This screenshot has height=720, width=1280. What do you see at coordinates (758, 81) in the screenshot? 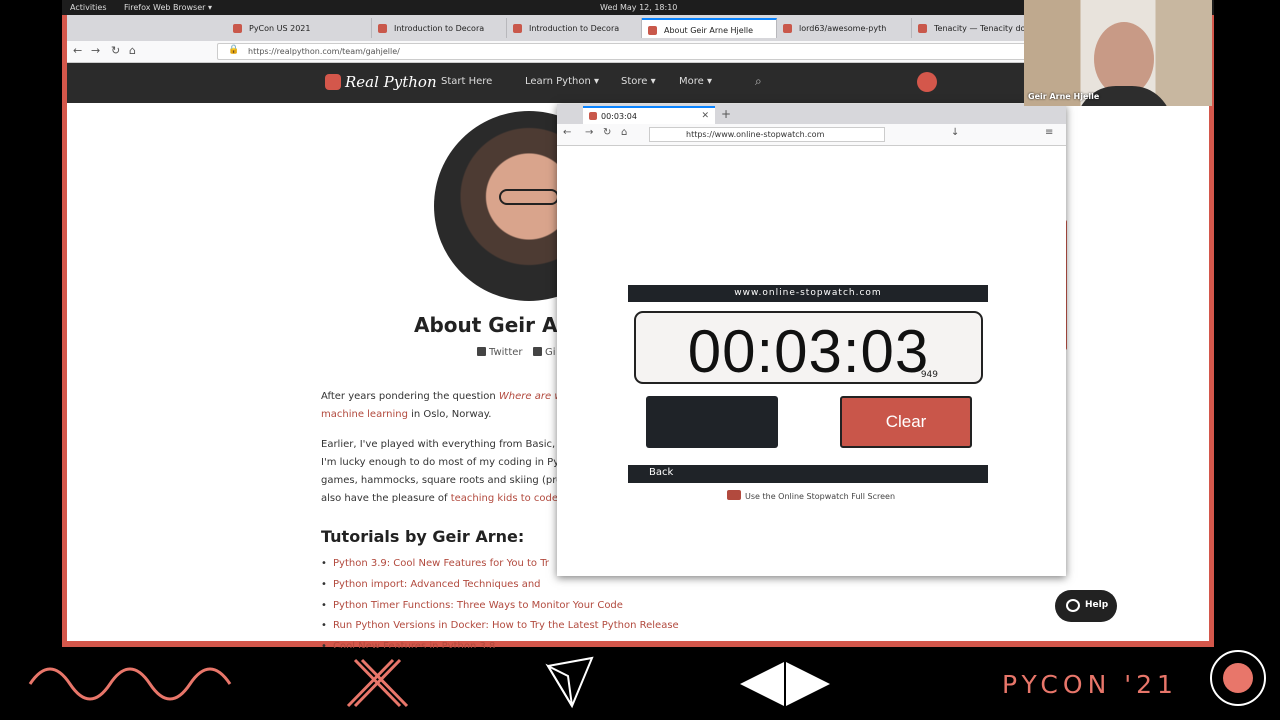
I see `search-icon: ⌕` at bounding box center [758, 81].